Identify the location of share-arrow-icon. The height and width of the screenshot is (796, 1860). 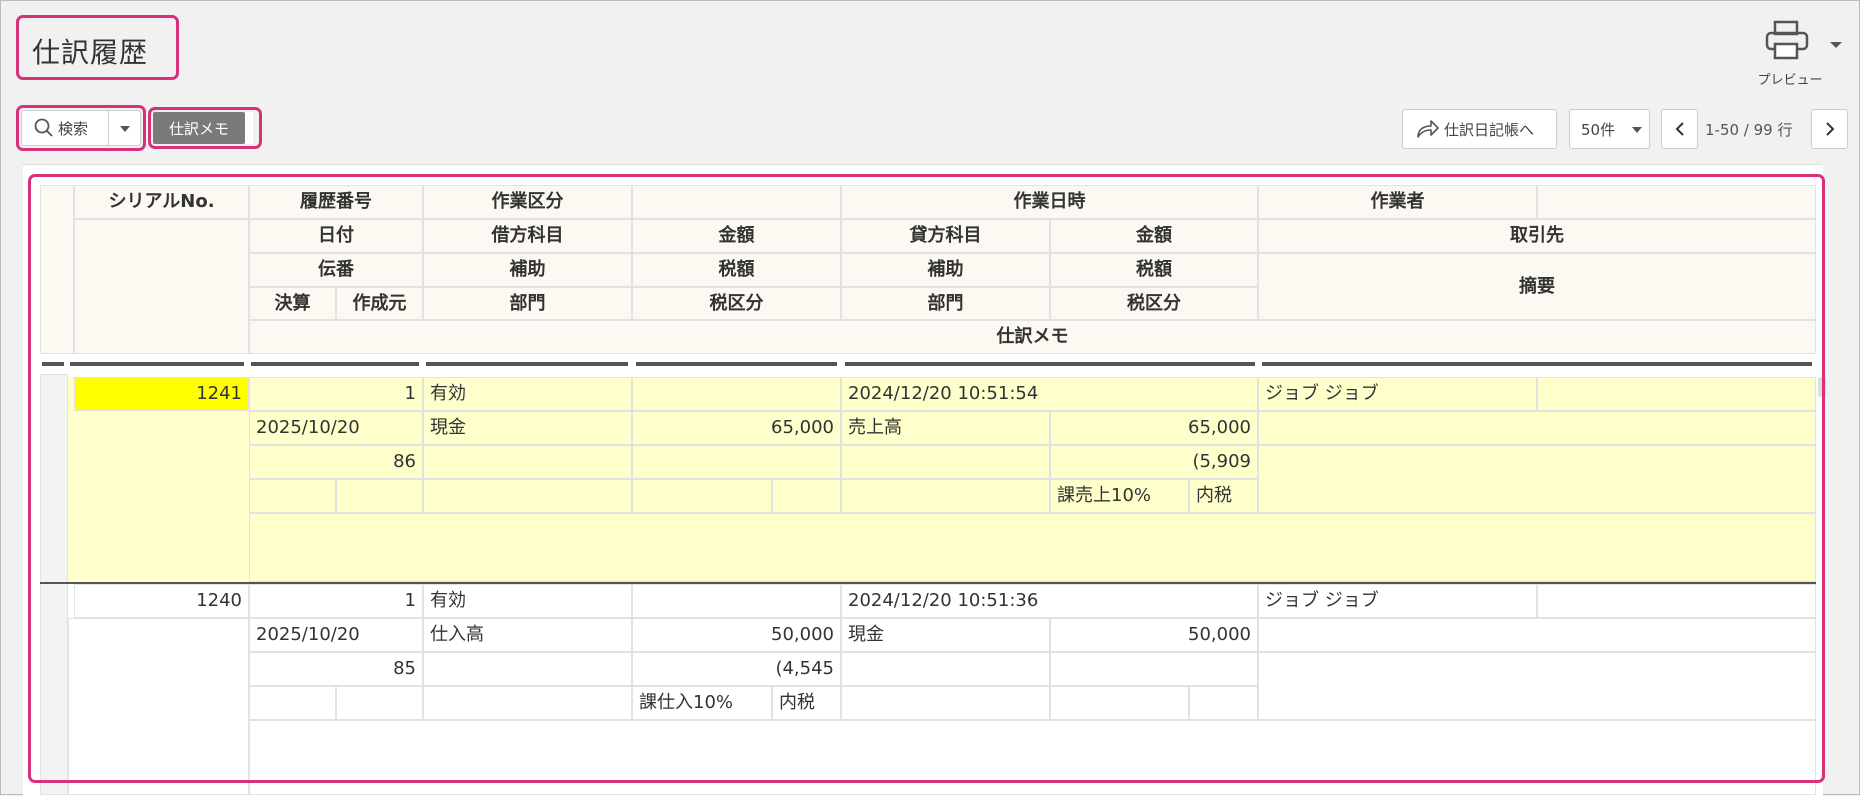
(1428, 129).